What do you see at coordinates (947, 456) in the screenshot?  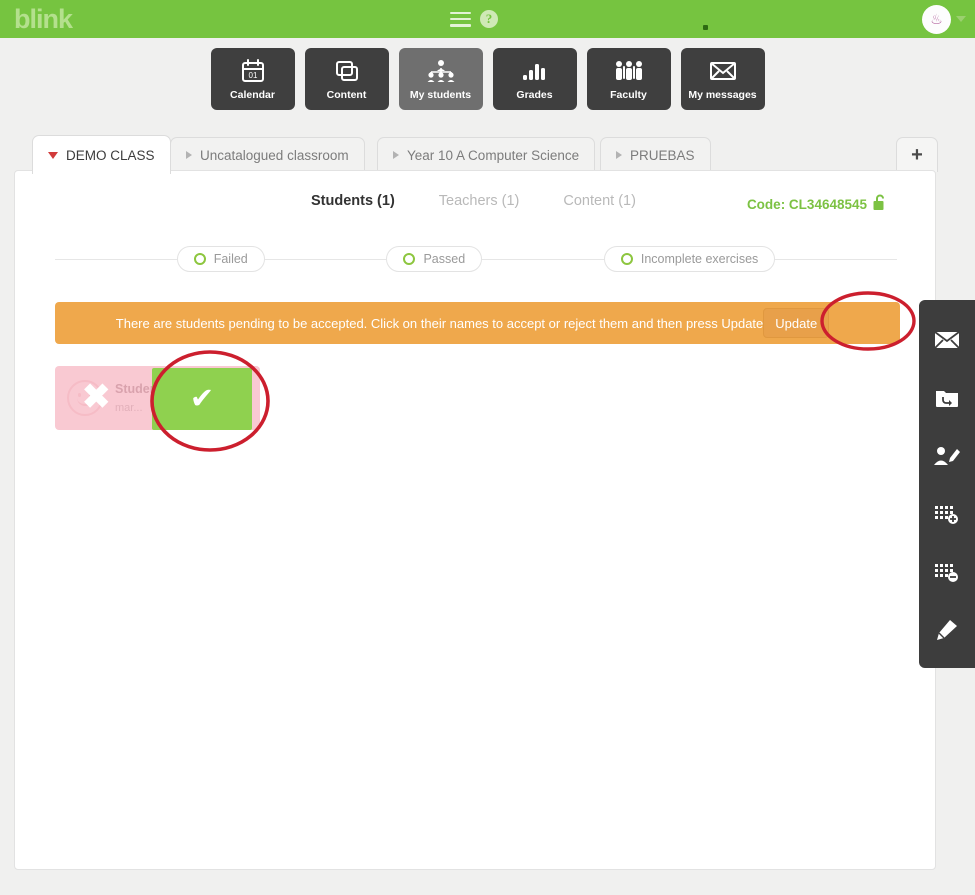 I see `person-edit-icon` at bounding box center [947, 456].